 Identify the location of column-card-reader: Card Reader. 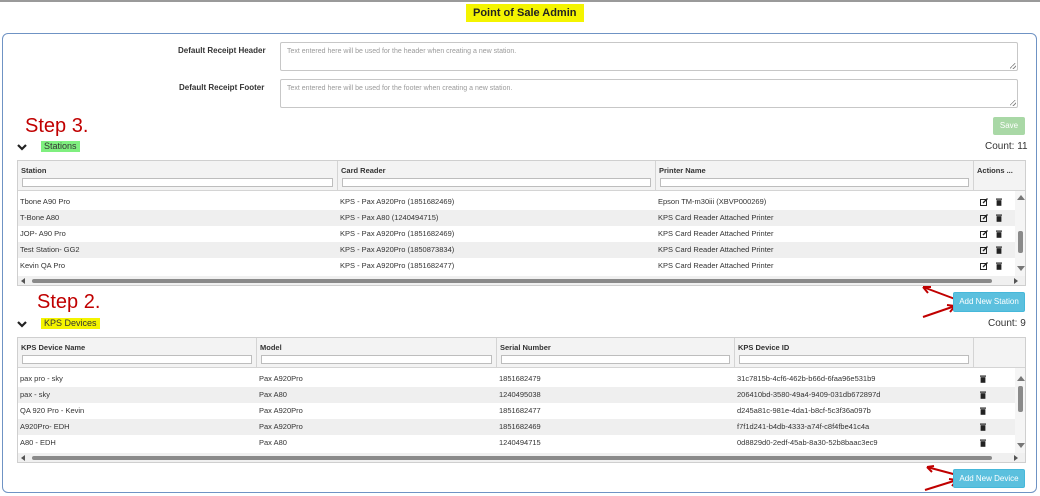
(497, 176).